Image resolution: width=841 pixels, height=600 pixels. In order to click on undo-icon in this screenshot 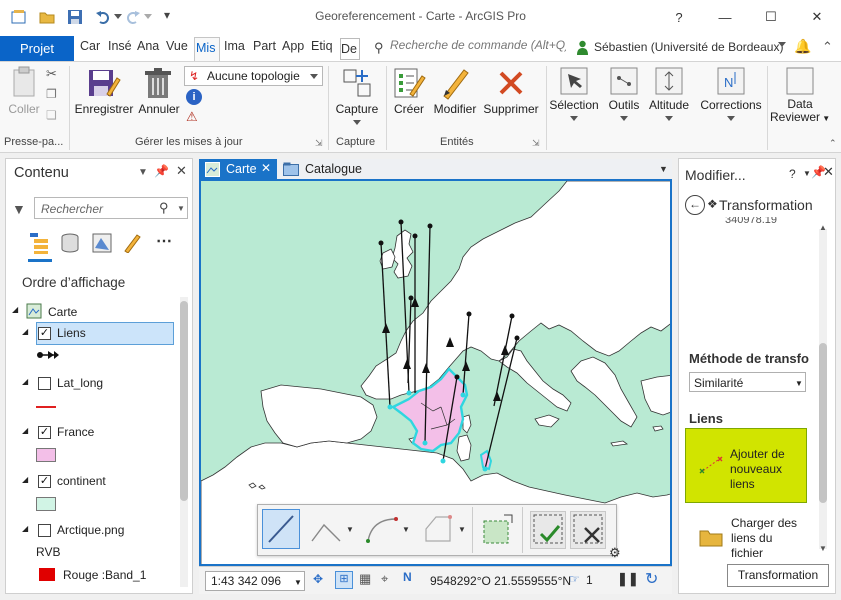, I will do `click(103, 17)`.